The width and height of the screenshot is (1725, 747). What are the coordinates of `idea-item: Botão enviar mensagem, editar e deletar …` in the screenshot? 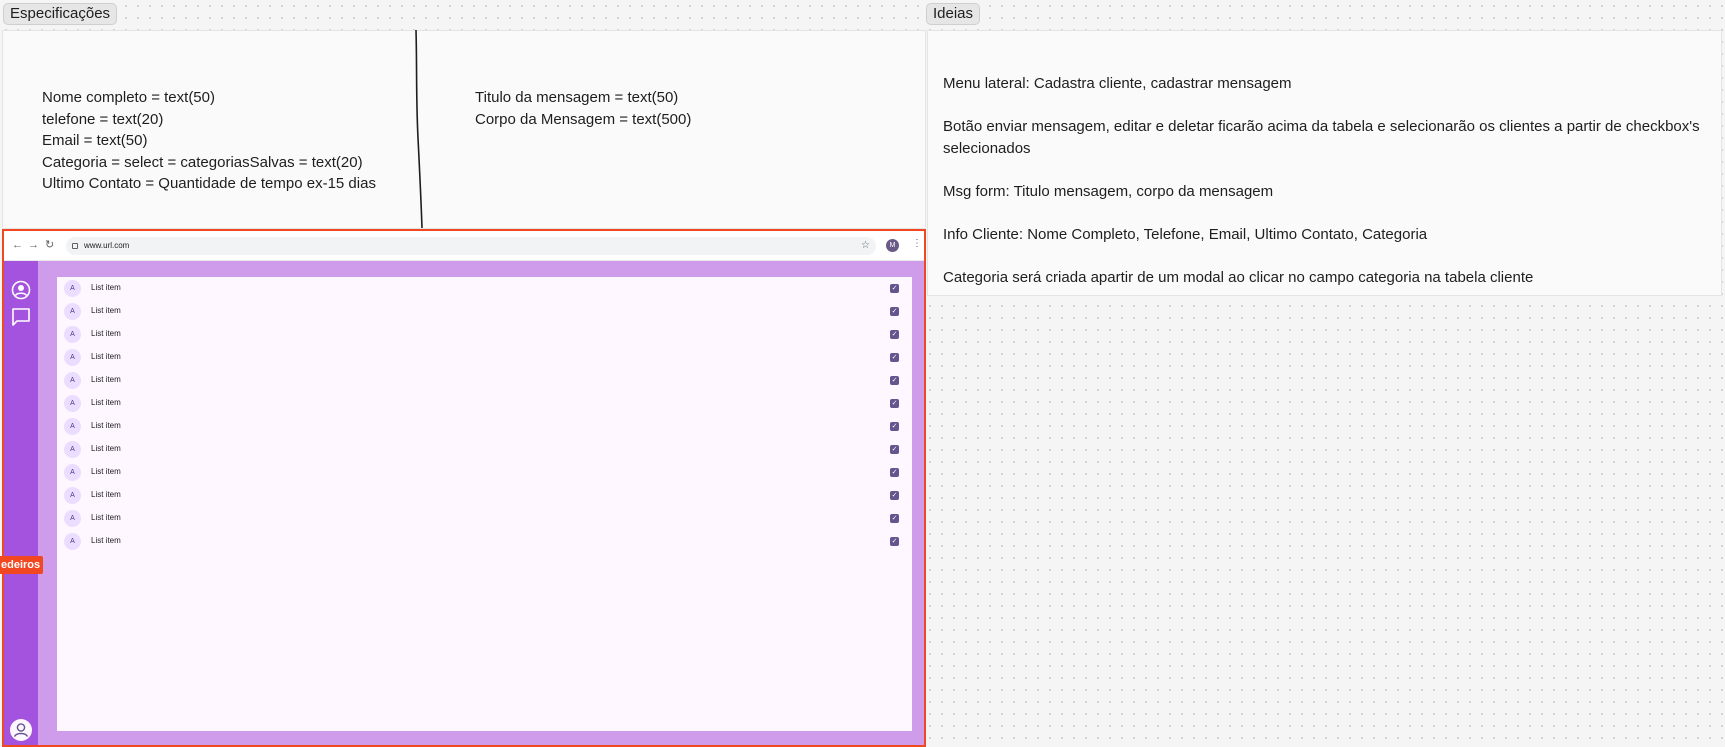 It's located at (1321, 137).